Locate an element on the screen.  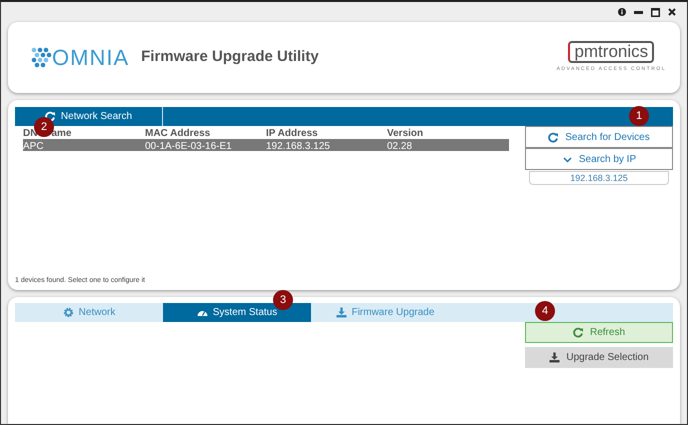
minimize-icon is located at coordinates (638, 12).